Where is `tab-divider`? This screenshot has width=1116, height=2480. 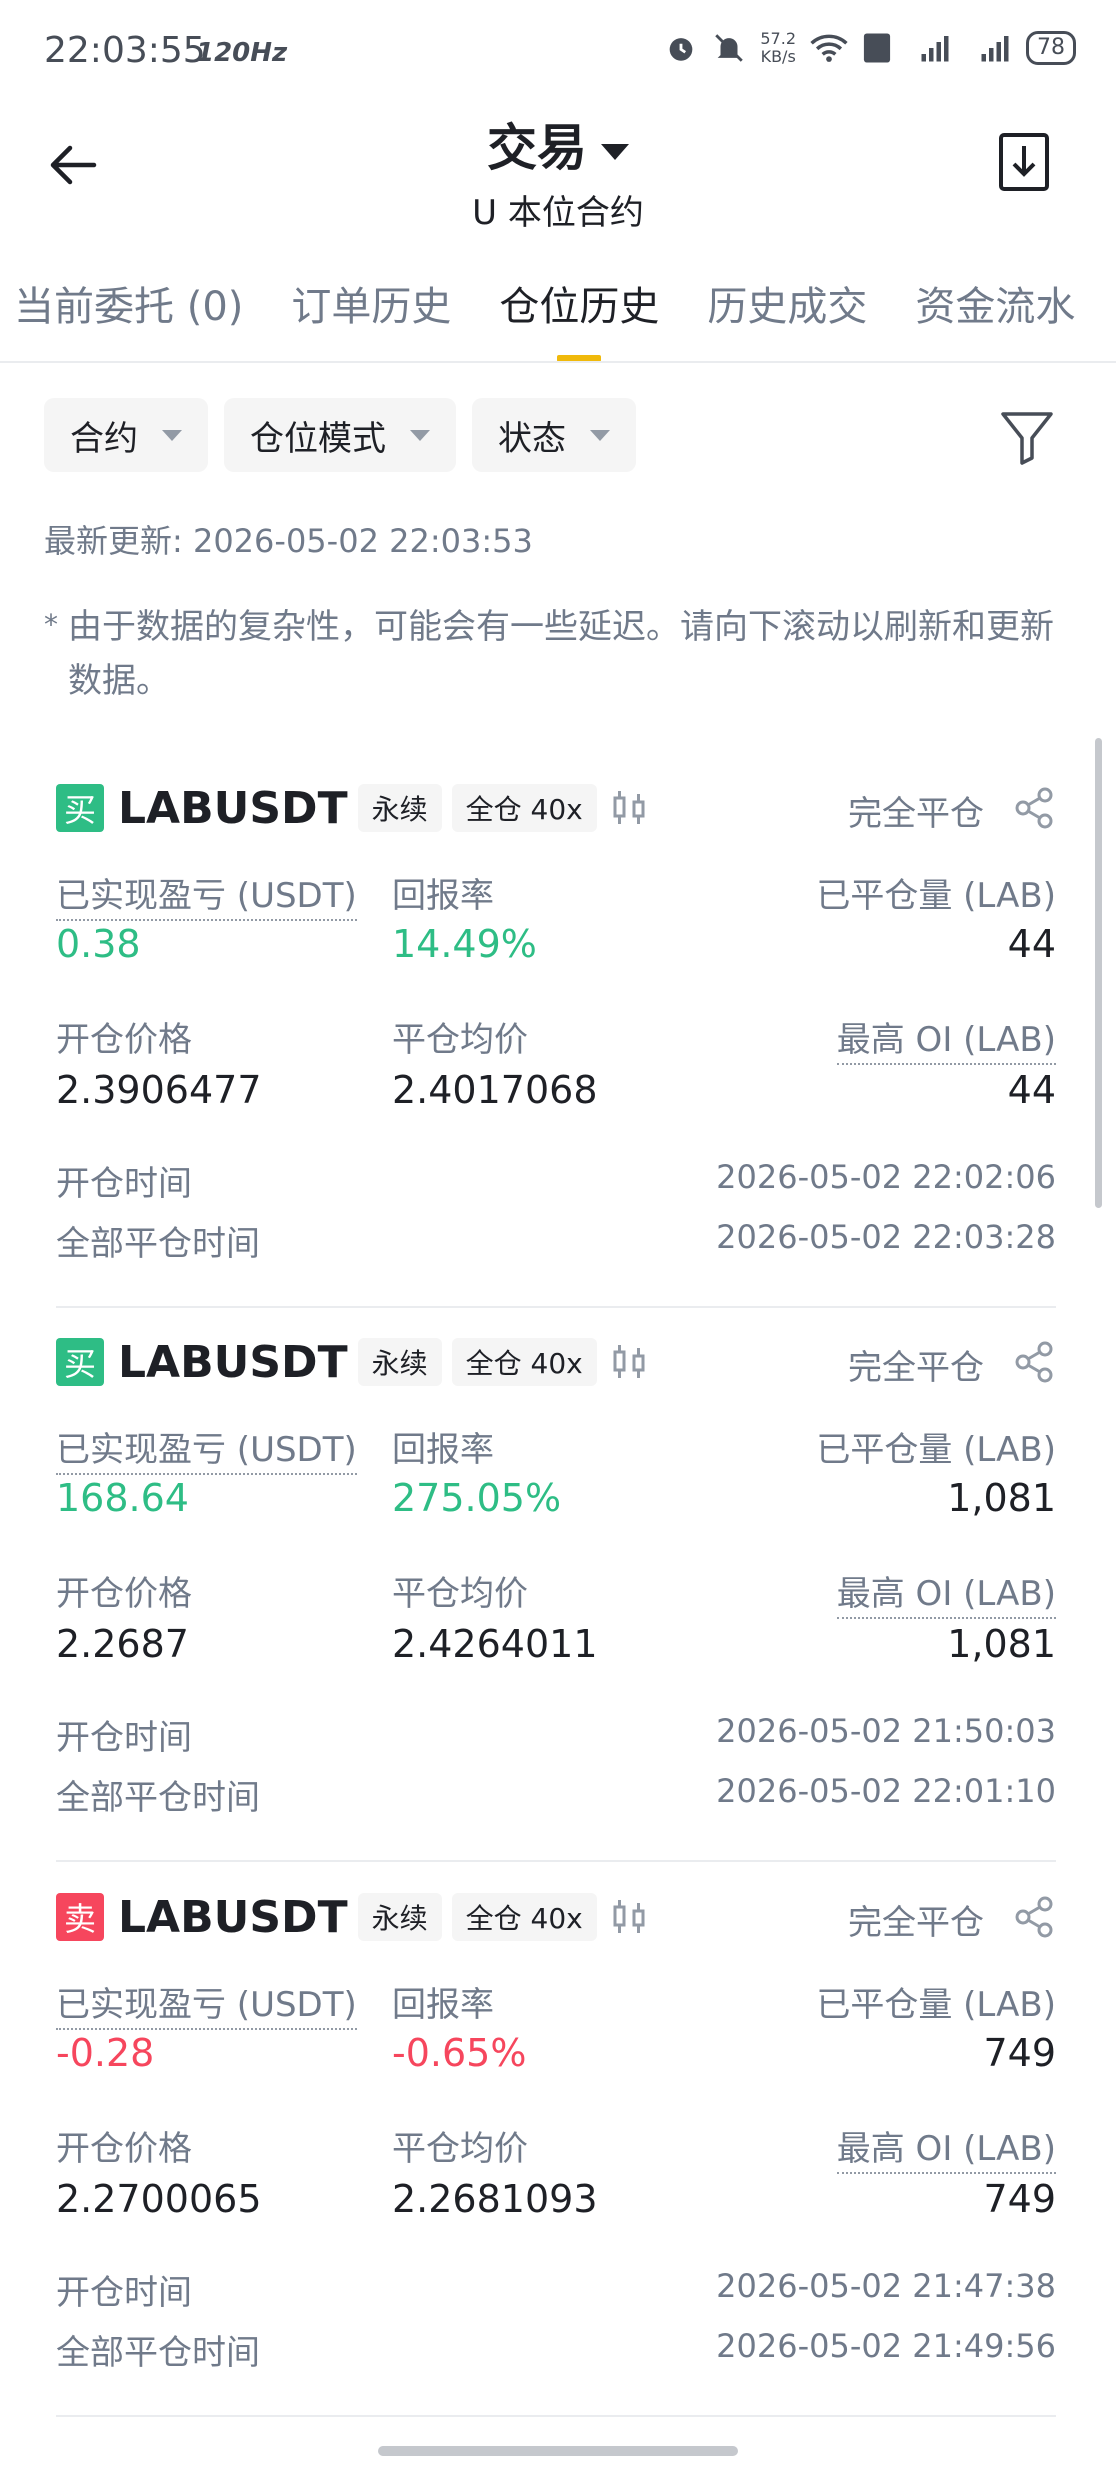 tab-divider is located at coordinates (558, 362).